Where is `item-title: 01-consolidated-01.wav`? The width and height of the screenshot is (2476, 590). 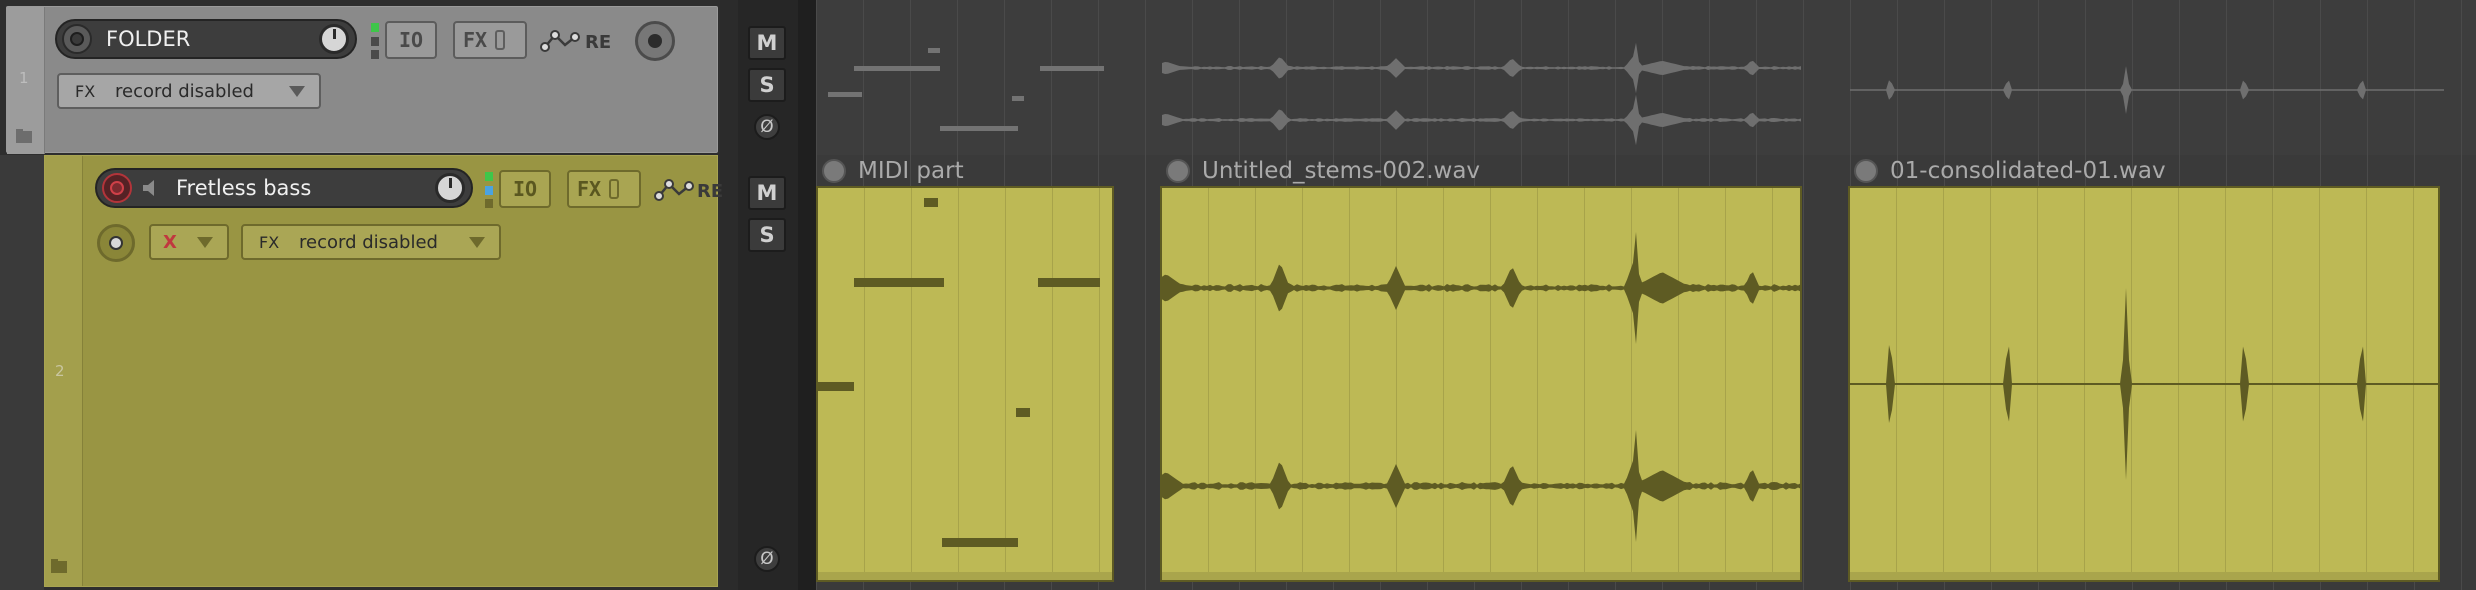
item-title: 01-consolidated-01.wav is located at coordinates (2028, 171).